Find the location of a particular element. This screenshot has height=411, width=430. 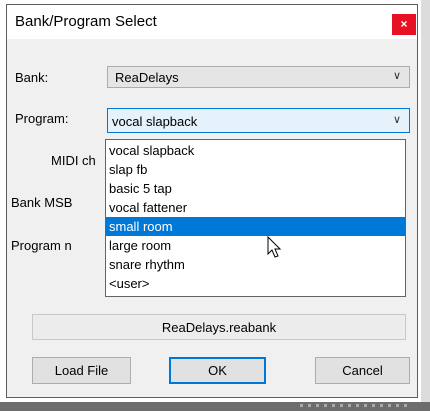

close-button: × is located at coordinates (404, 24).